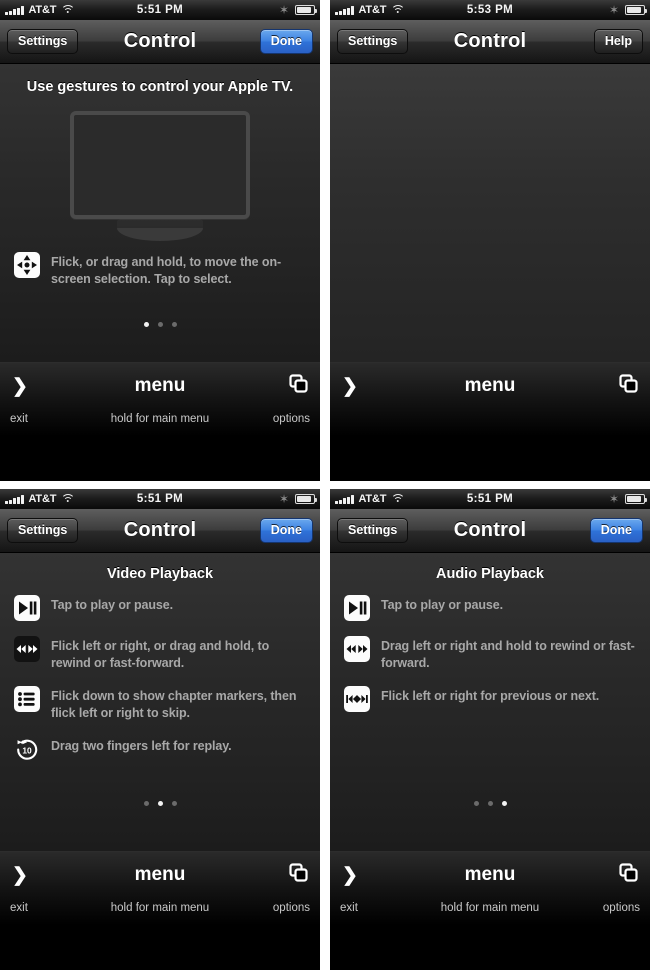  Describe the element at coordinates (357, 608) in the screenshot. I see `play-pause-icon` at that location.